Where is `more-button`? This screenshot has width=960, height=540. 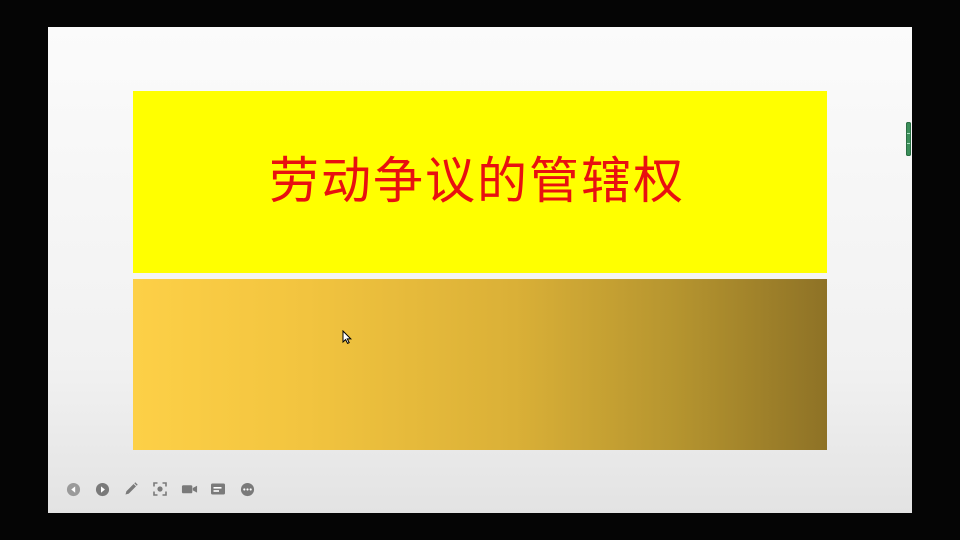 more-button is located at coordinates (247, 489).